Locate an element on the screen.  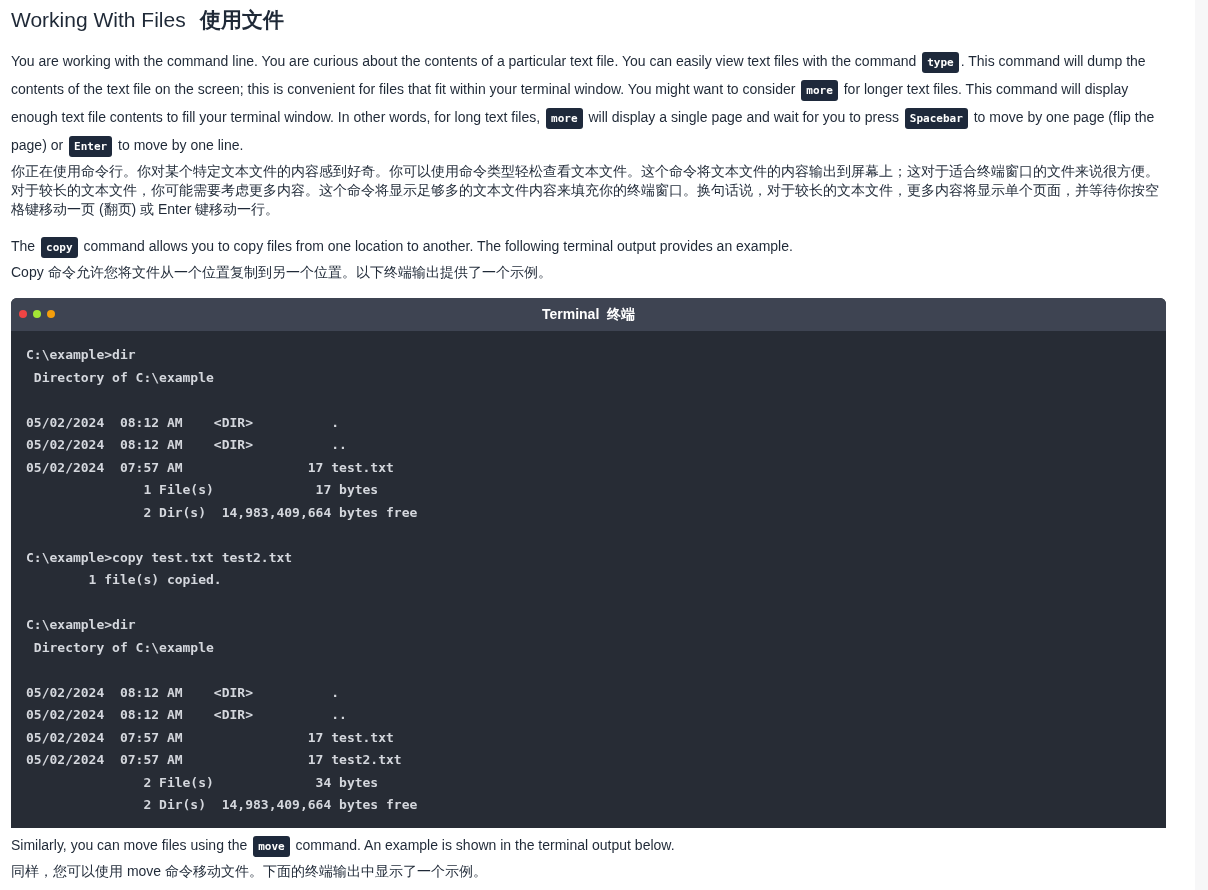
inline-code: copy is located at coordinates (59, 247).